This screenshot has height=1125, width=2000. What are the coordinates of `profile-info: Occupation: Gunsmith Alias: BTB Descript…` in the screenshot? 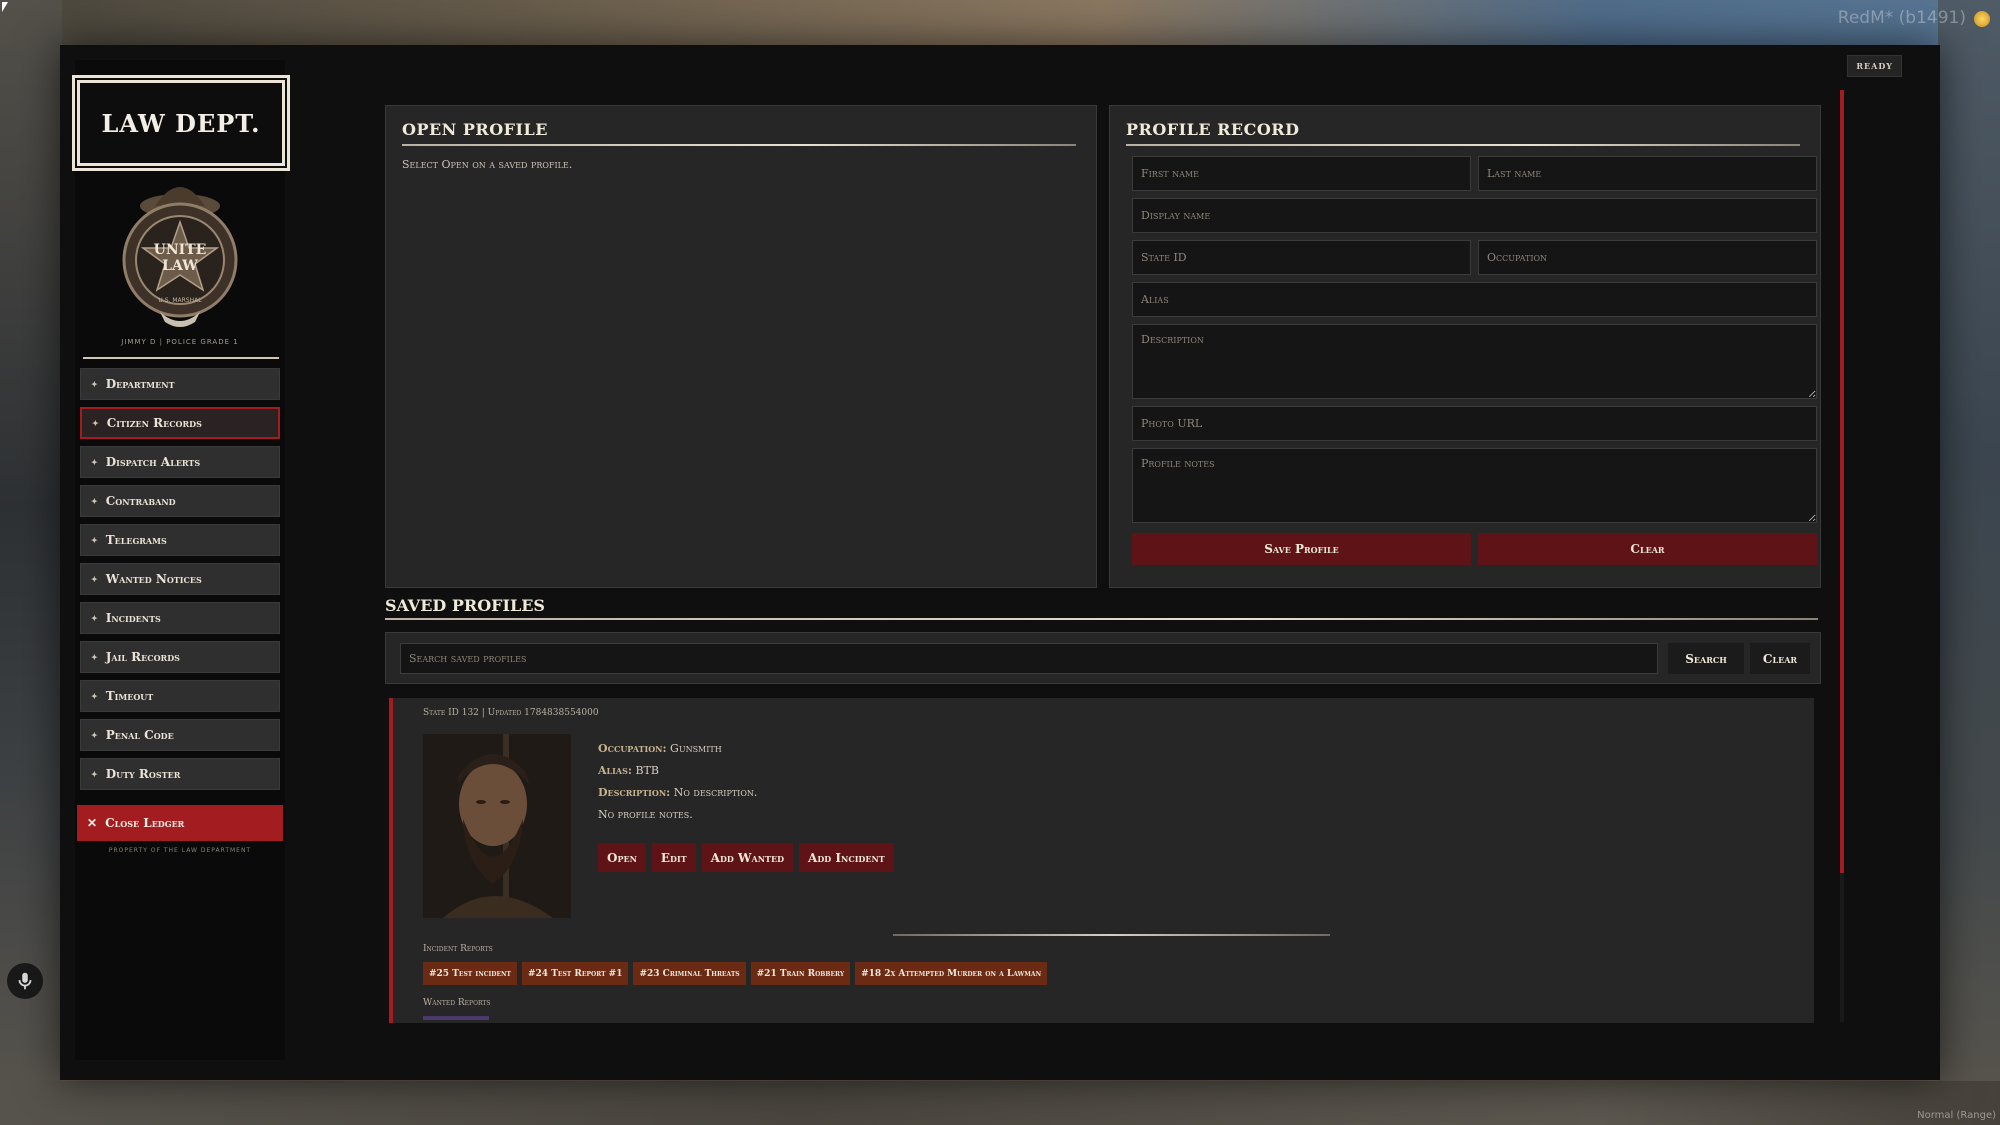 It's located at (677, 782).